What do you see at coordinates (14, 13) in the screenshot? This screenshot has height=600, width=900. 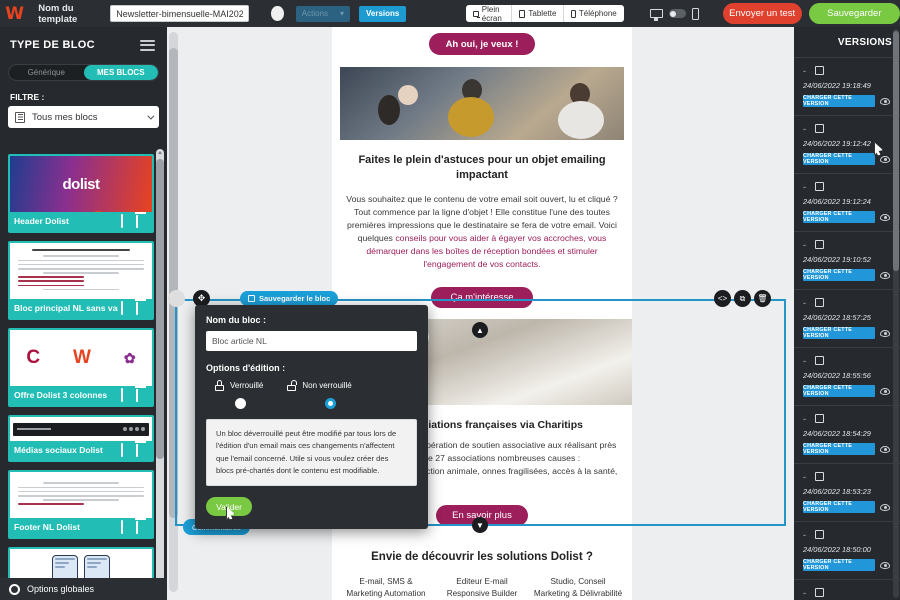 I see `app-logo: W` at bounding box center [14, 13].